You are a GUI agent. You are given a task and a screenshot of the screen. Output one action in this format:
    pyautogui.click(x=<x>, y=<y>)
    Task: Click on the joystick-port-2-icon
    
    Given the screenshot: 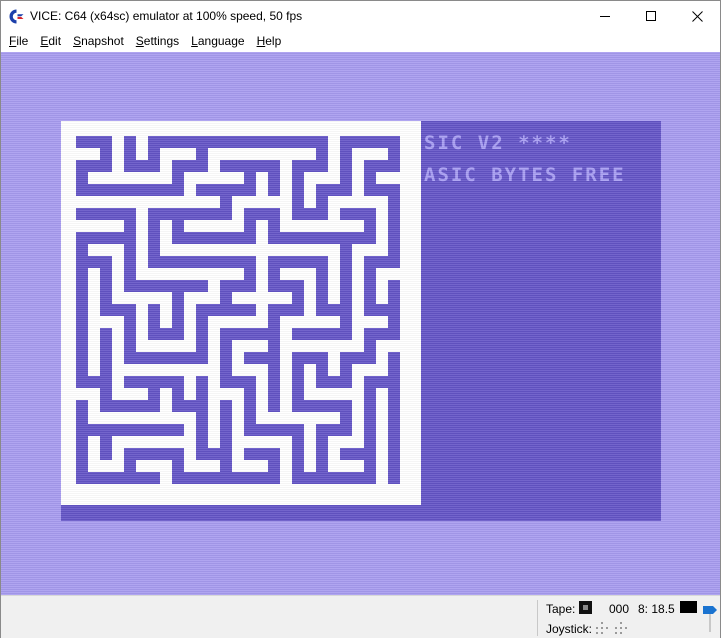 What is the action you would take?
    pyautogui.click(x=621, y=628)
    